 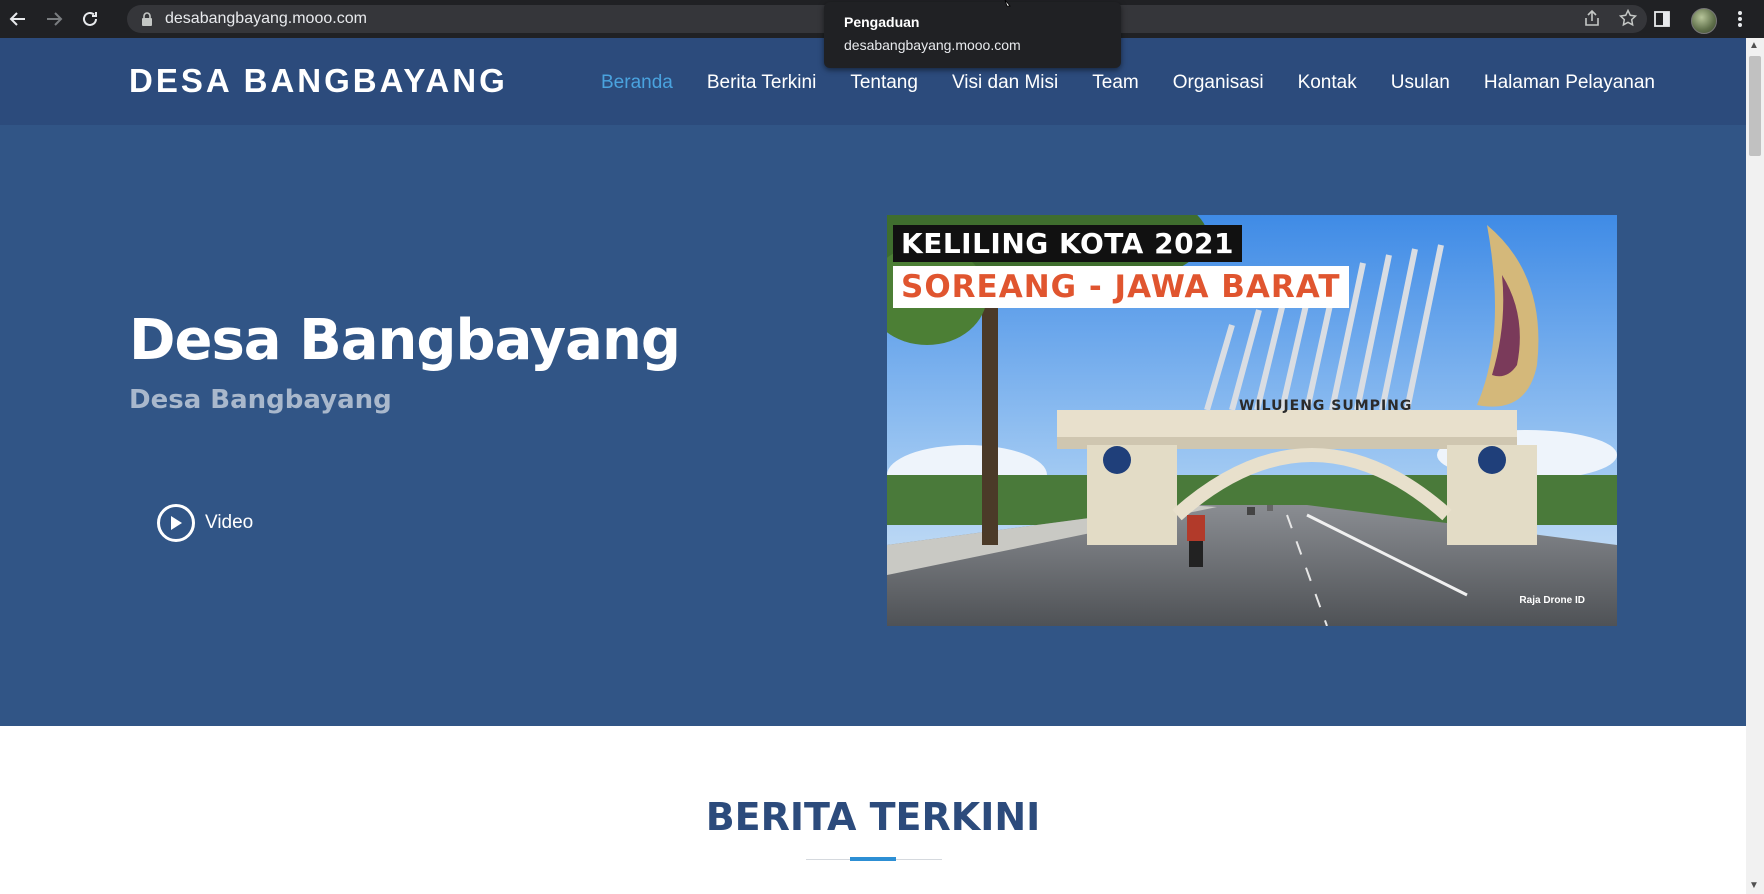 What do you see at coordinates (1755, 106) in the screenshot?
I see `scrollbar-thumb` at bounding box center [1755, 106].